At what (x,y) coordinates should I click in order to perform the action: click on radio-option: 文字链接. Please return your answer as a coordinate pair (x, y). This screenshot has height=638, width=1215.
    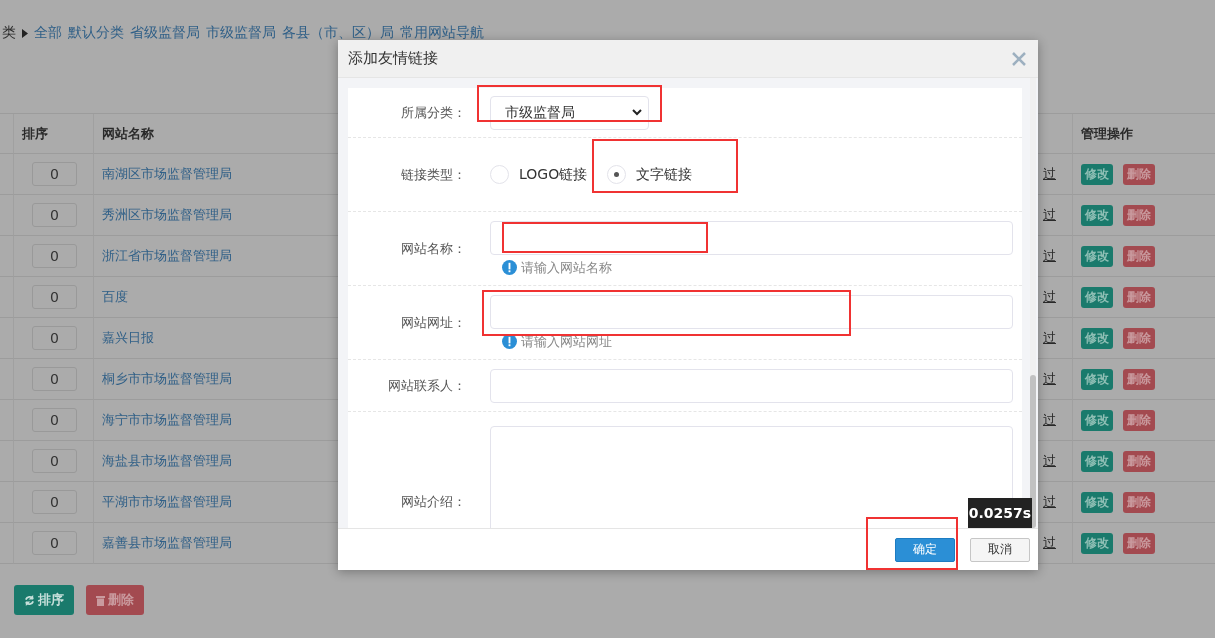
    Looking at the image, I should click on (650, 174).